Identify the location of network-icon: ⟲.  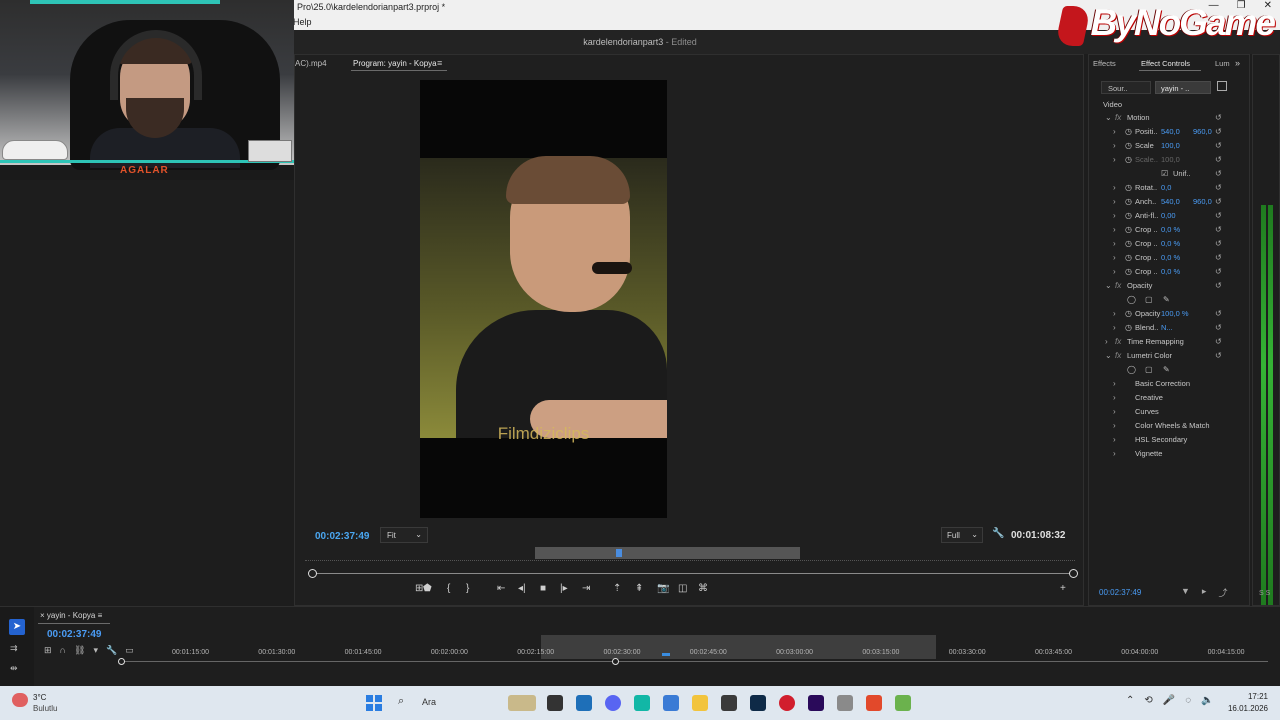
(1148, 700).